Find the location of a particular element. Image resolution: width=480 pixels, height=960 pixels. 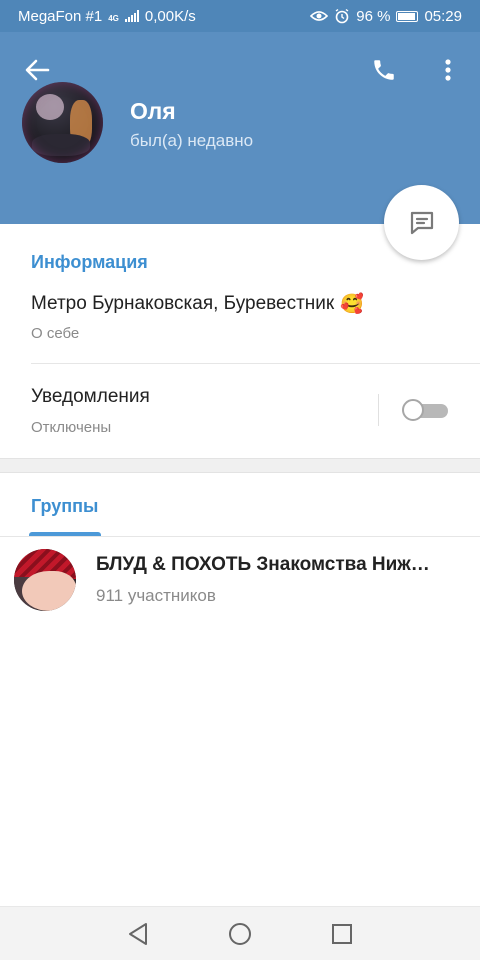

profile-name: Оля is located at coordinates (153, 111).